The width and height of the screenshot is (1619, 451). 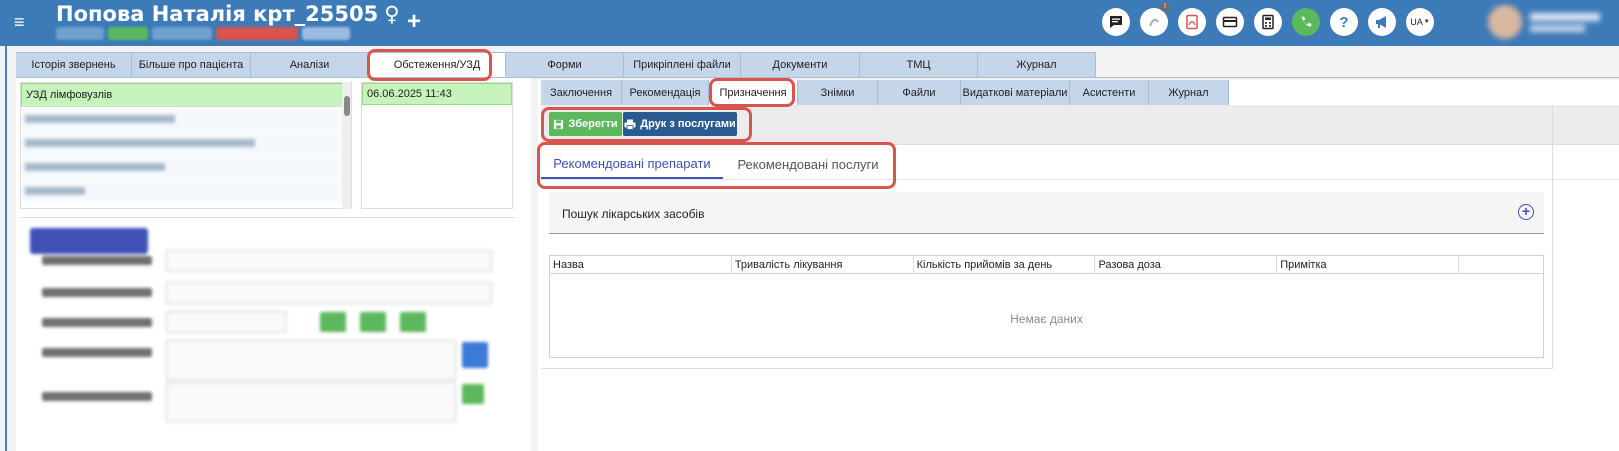 What do you see at coordinates (633, 214) in the screenshot?
I see `drug-search-title: Пошук лікарських засобів` at bounding box center [633, 214].